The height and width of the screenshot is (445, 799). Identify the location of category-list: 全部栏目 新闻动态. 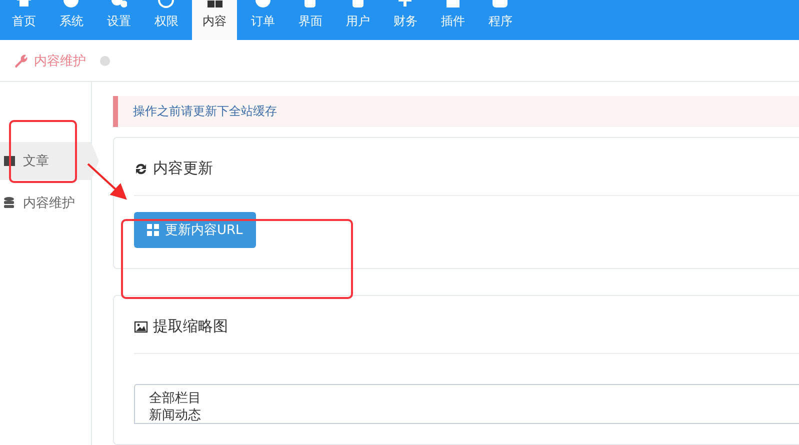
(466, 404).